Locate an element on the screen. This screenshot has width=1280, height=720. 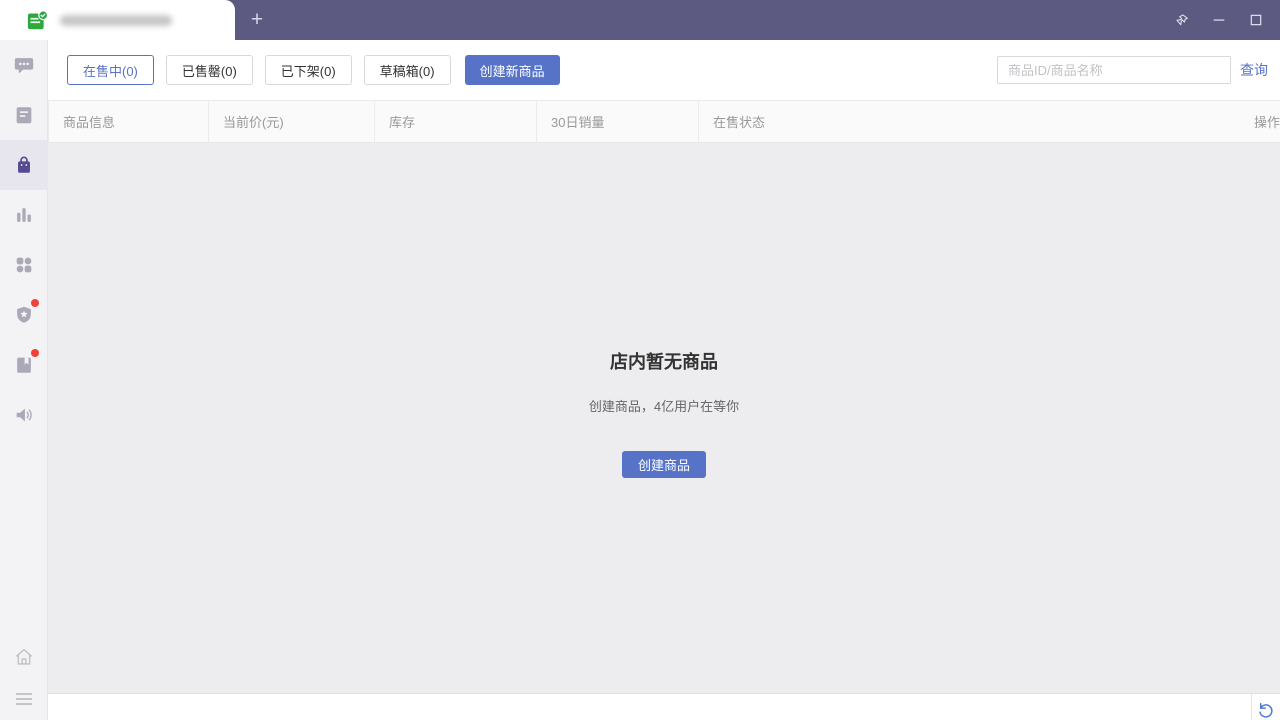
table-header-cell: 当前价(元) is located at coordinates (291, 121).